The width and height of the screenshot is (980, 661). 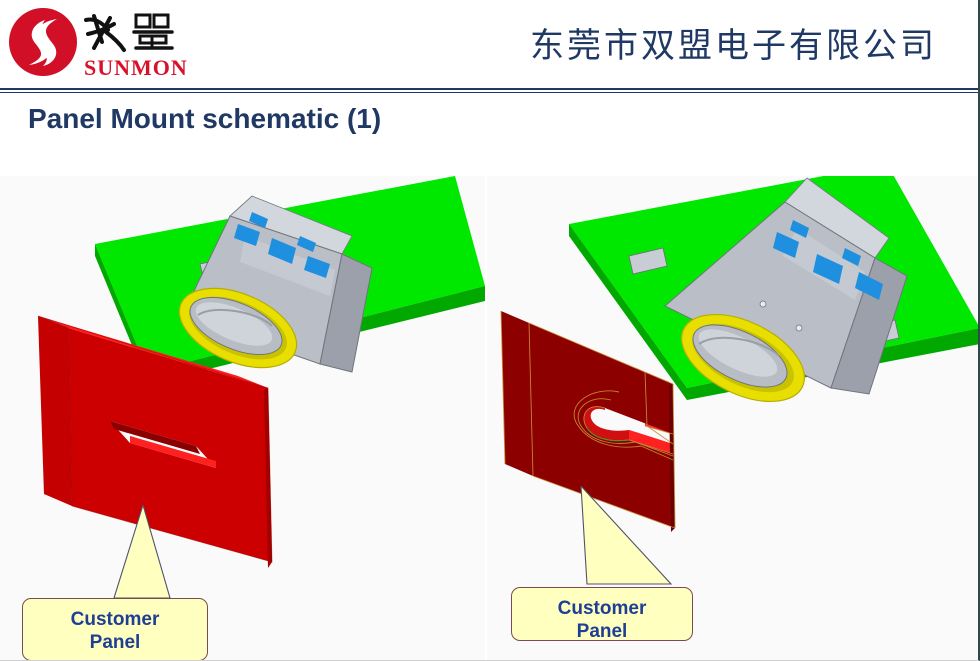 What do you see at coordinates (129, 32) in the screenshot?
I see `logo-chinese-characters` at bounding box center [129, 32].